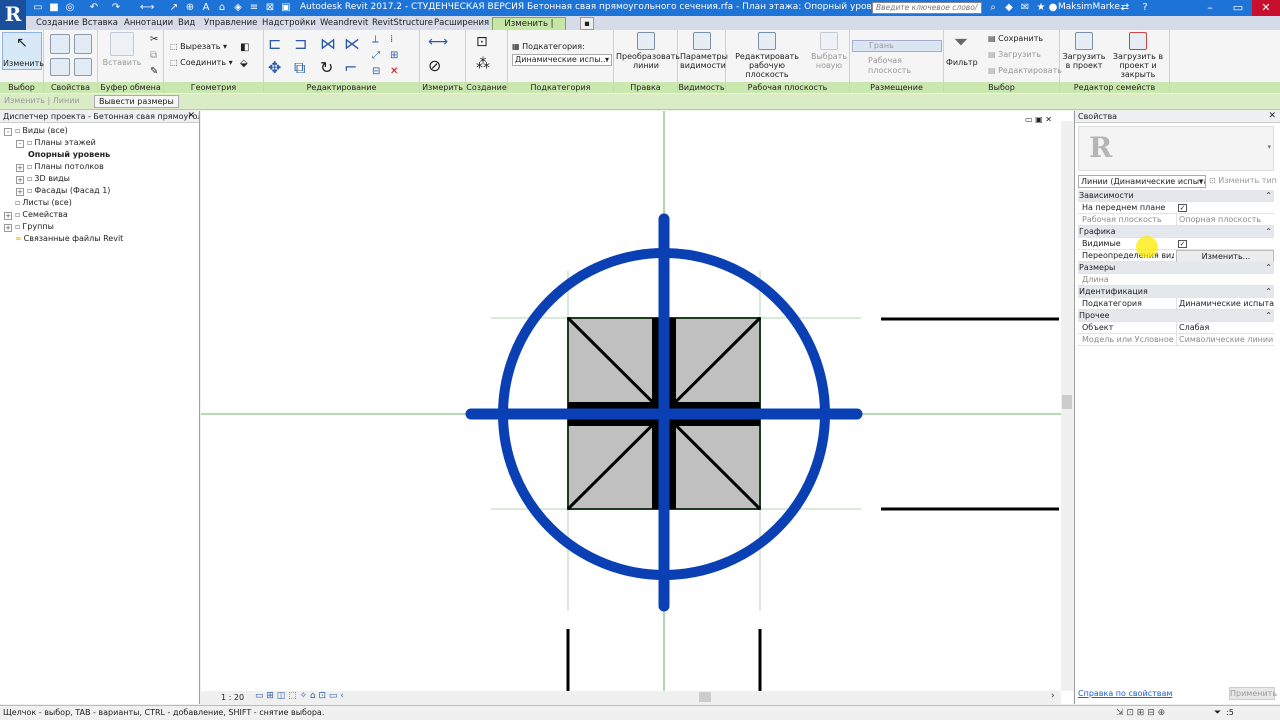 The image size is (1280, 720). What do you see at coordinates (767, 55) in the screenshot?
I see `edit-workplane-button: Редактировать рабочую плоскость` at bounding box center [767, 55].